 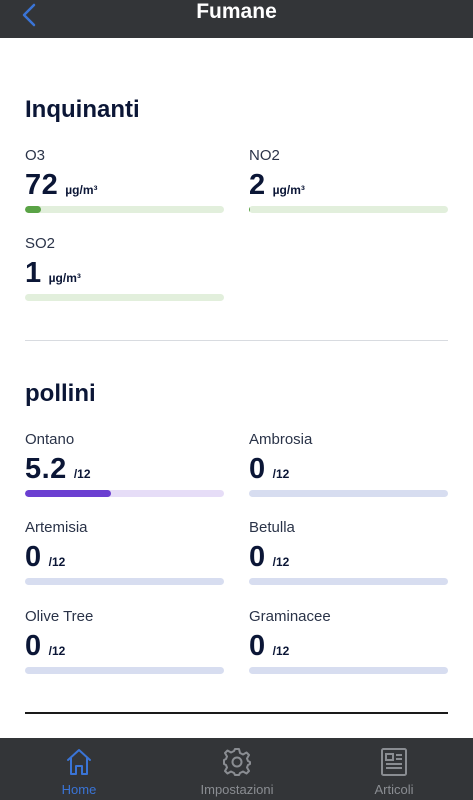 What do you see at coordinates (79, 789) in the screenshot?
I see `nav-label: Home` at bounding box center [79, 789].